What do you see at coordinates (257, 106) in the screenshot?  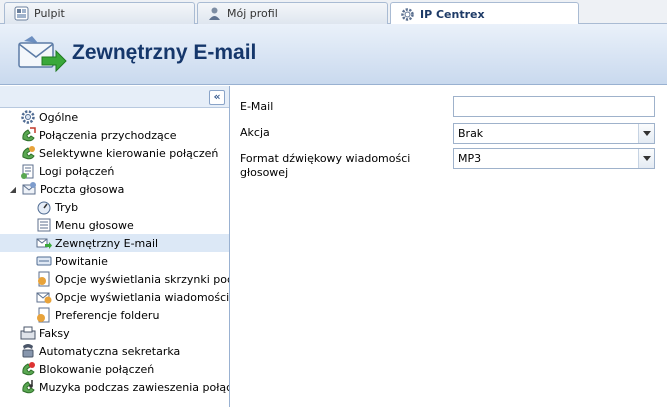 I see `email-label: E-Mail` at bounding box center [257, 106].